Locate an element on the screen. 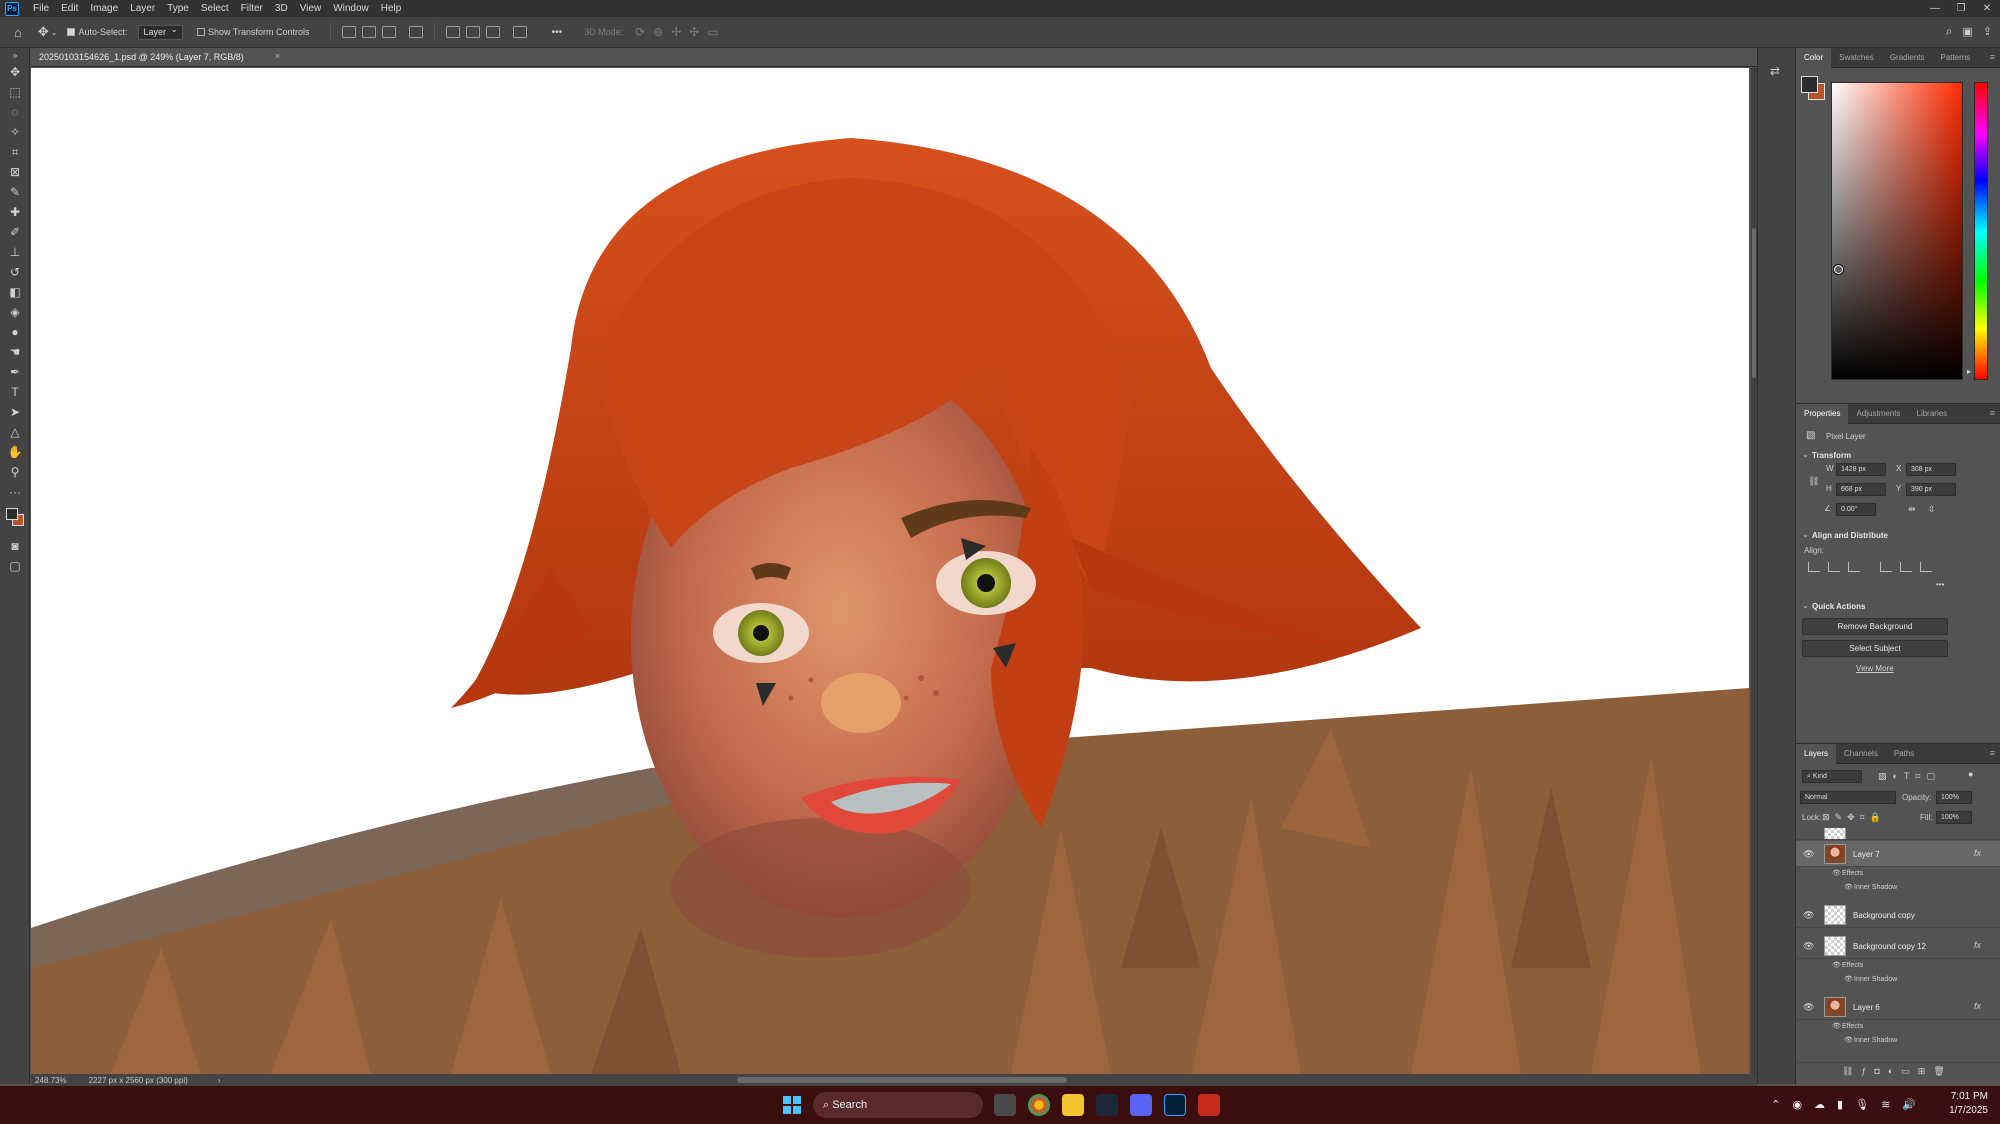  marquee-tool-icon: ⬚ is located at coordinates (15, 92).